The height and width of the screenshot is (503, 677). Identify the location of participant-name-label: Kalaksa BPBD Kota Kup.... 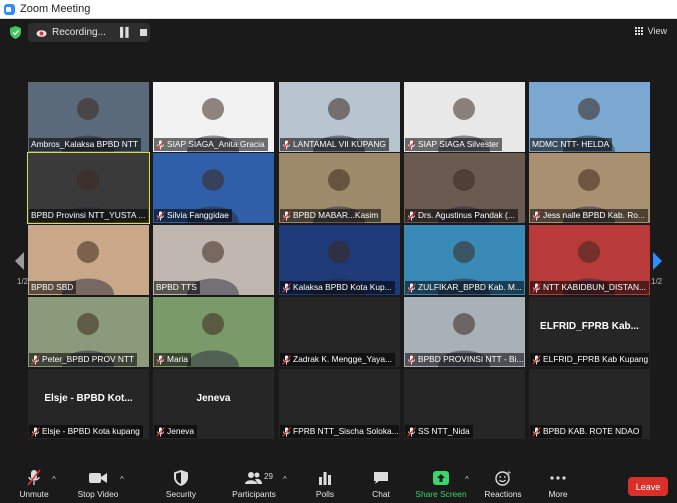
(337, 287).